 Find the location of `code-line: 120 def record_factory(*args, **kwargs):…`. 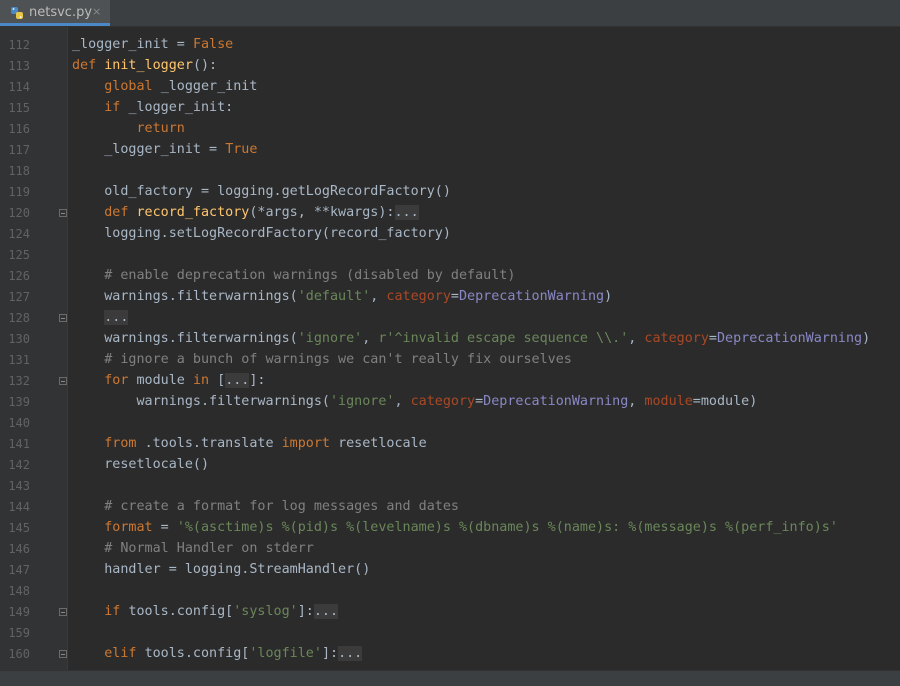

code-line: 120 def record_factory(*args, **kwargs):… is located at coordinates (450, 214).